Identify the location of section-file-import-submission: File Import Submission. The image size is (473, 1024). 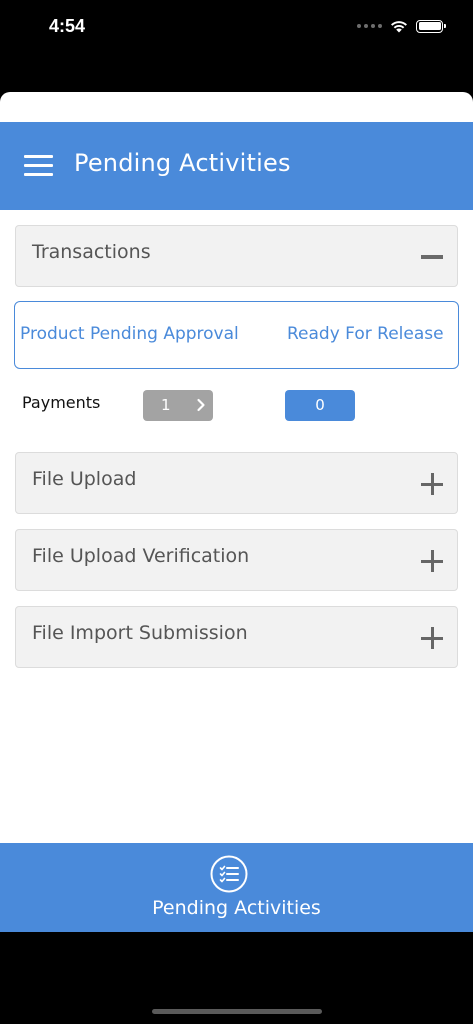
(236, 637).